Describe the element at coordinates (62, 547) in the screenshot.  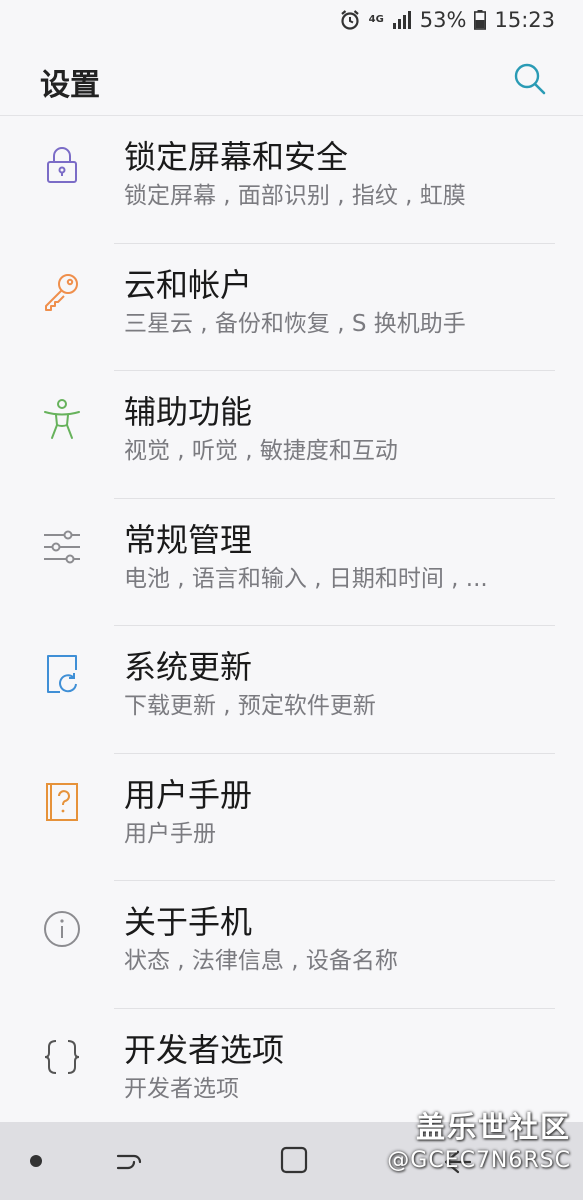
I see `sliders-icon` at that location.